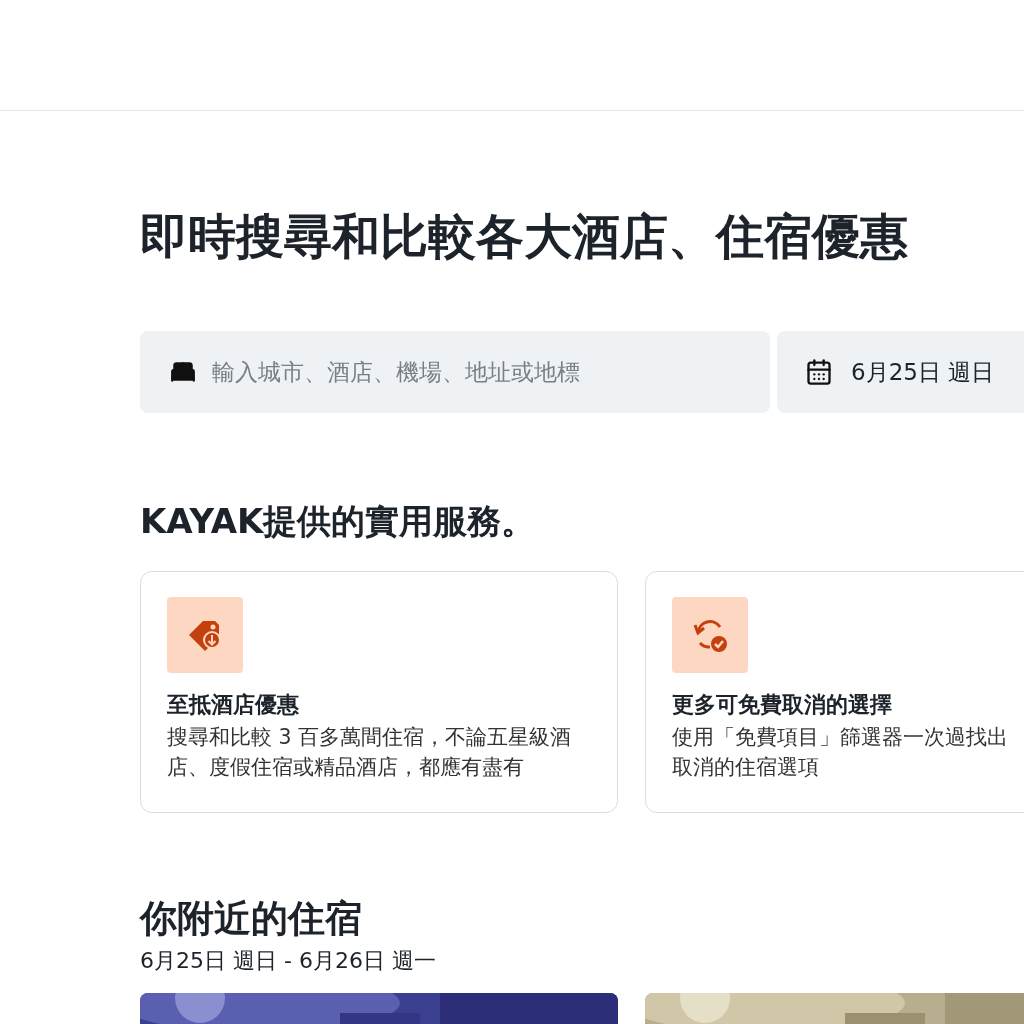  I want to click on destination-field: 輸入城市、酒店、機場、地址或地標, so click(455, 372).